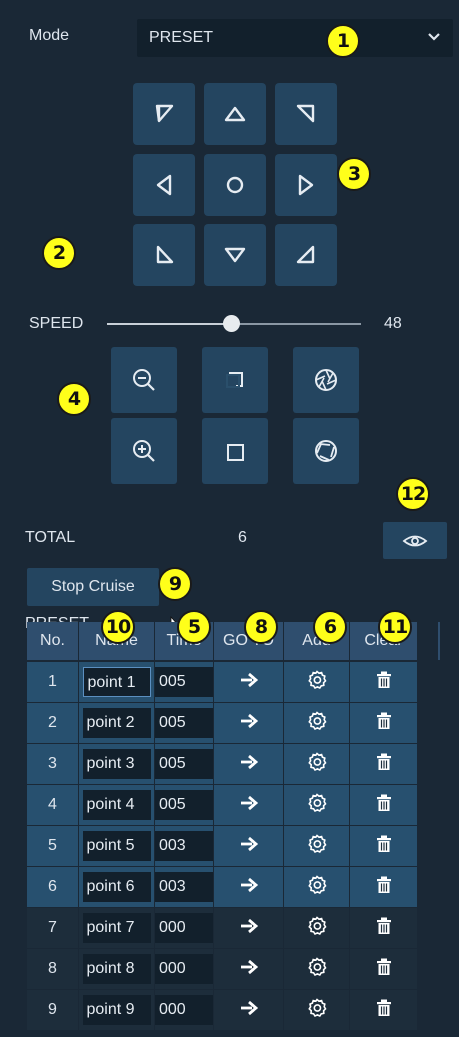  I want to click on name-cell: point 4, so click(116, 805).